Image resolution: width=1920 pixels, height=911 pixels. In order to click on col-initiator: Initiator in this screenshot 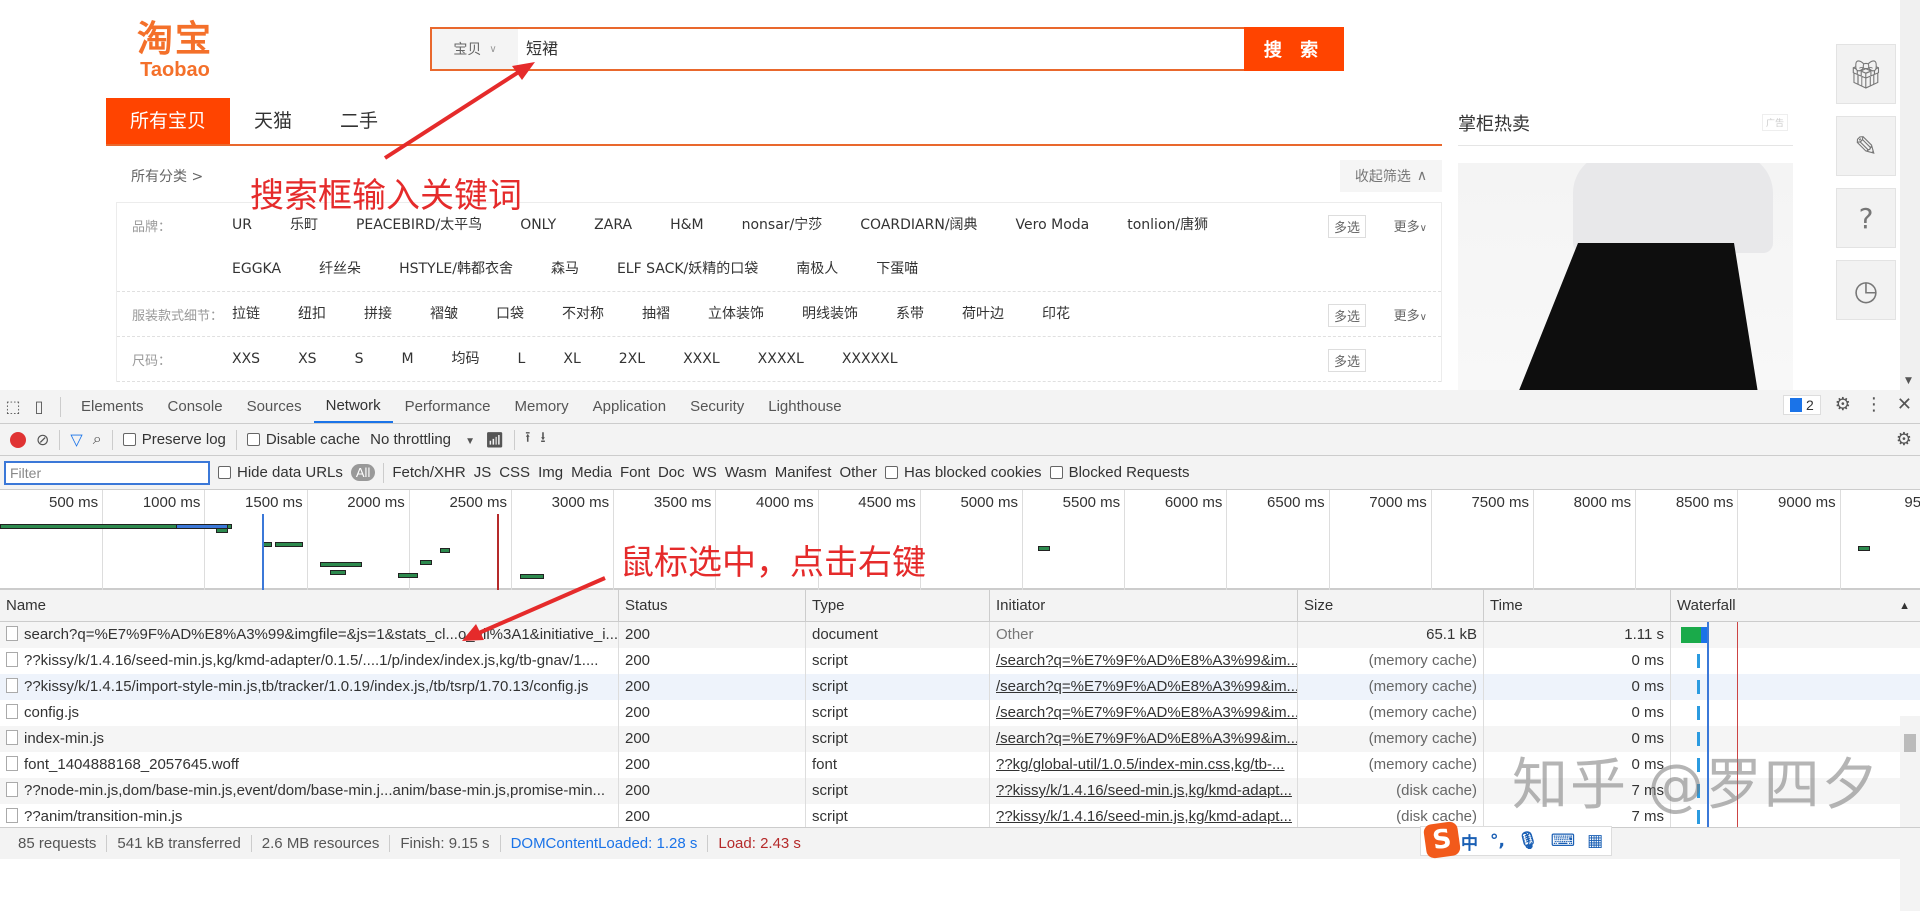, I will do `click(1144, 605)`.